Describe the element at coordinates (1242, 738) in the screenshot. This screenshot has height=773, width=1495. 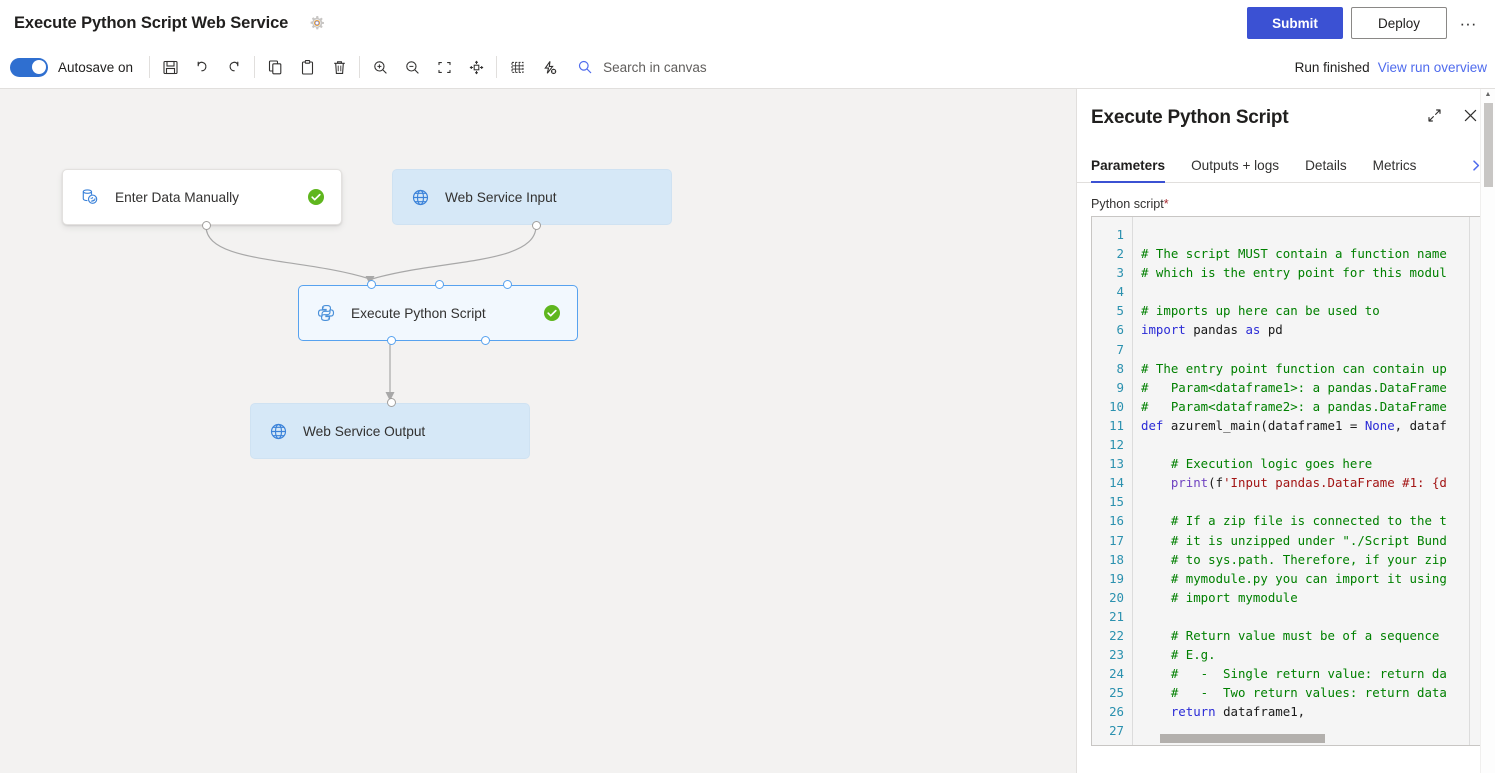
I see `code-horizontal-scrollbar` at that location.